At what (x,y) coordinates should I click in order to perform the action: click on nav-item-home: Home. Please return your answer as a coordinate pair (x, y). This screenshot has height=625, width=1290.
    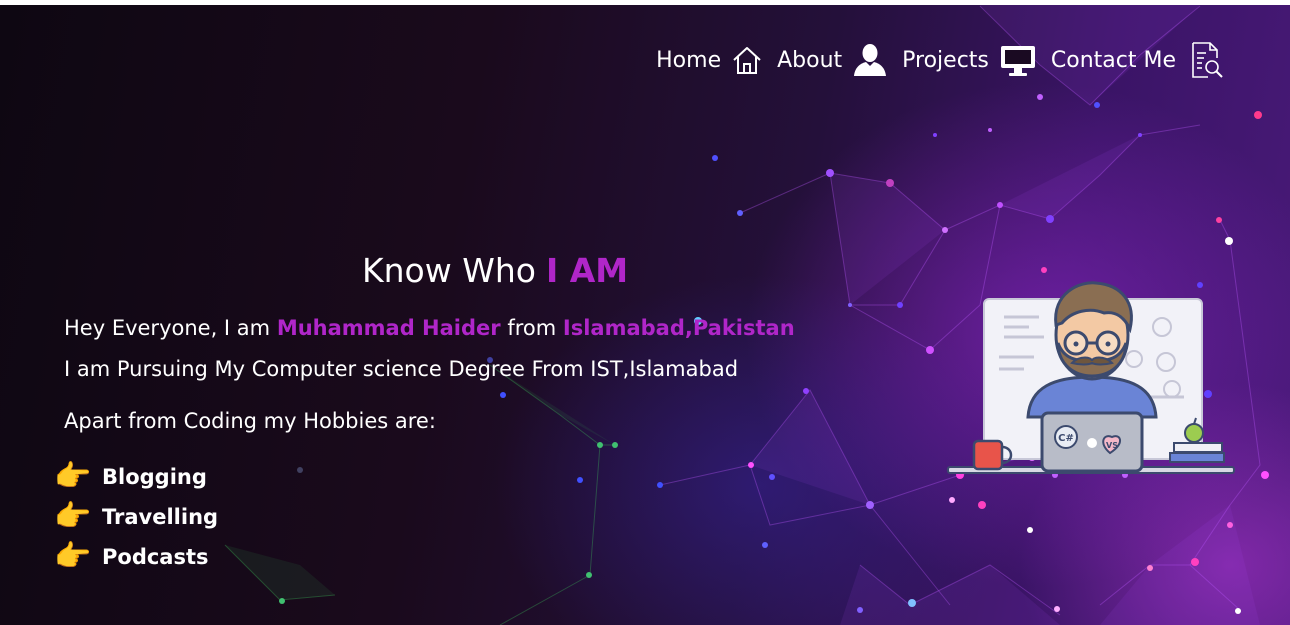
    Looking at the image, I should click on (709, 60).